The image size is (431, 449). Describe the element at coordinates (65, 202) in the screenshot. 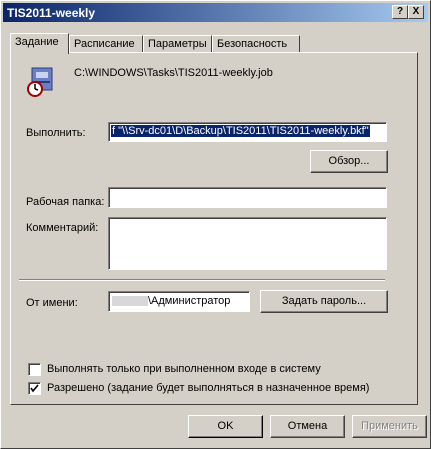

I see `workdir-label: Рабочая папка:` at that location.